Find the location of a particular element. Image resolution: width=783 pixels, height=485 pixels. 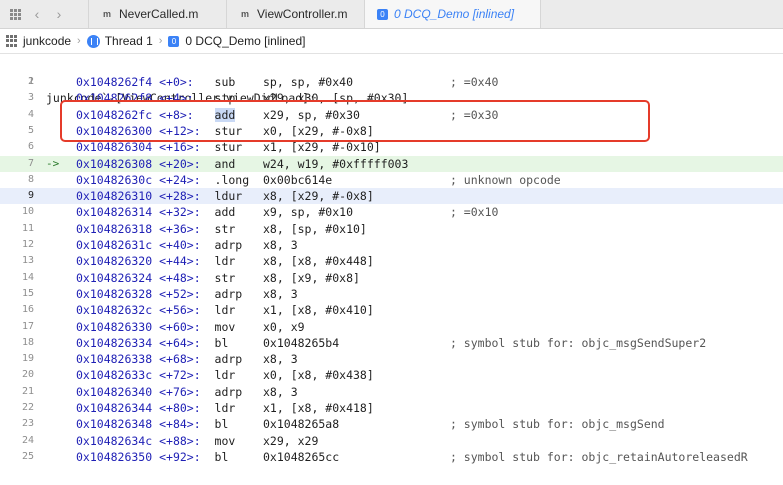

instruction-offset: <+52>: is located at coordinates (180, 293).